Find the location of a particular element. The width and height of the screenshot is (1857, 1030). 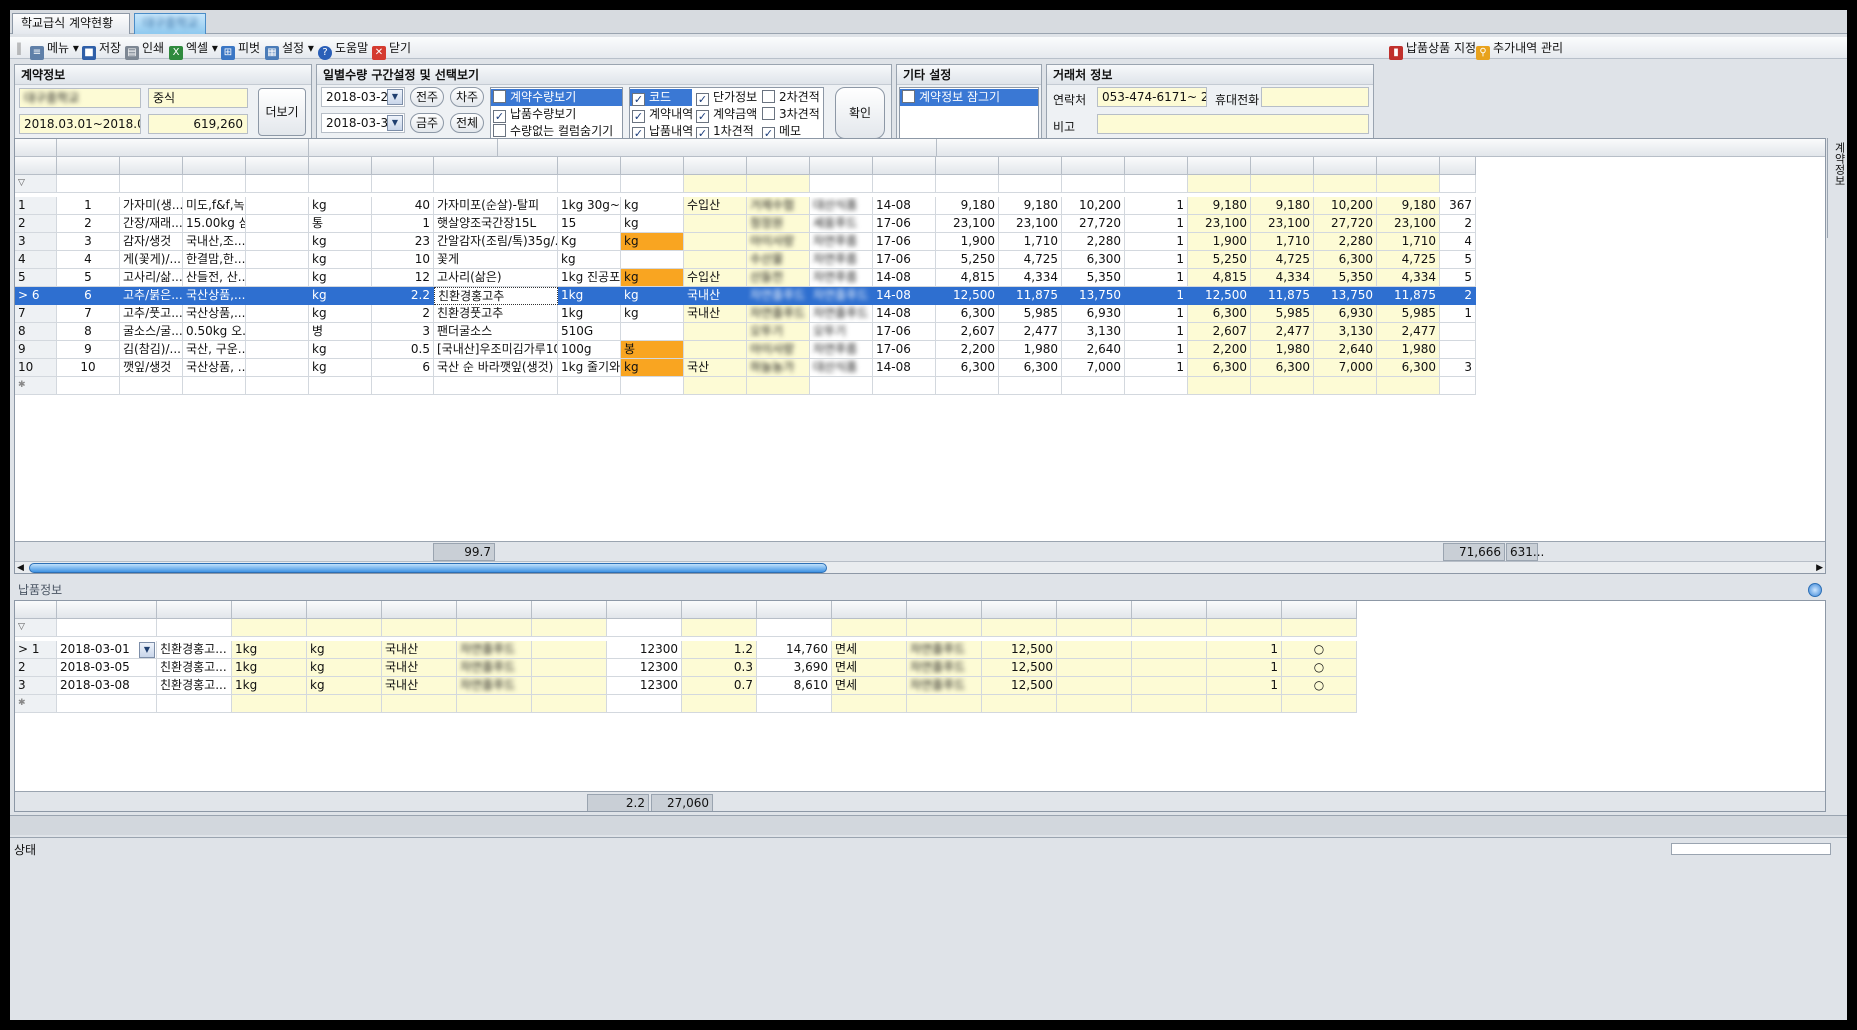

table-cell: 14-08 is located at coordinates (904, 314).